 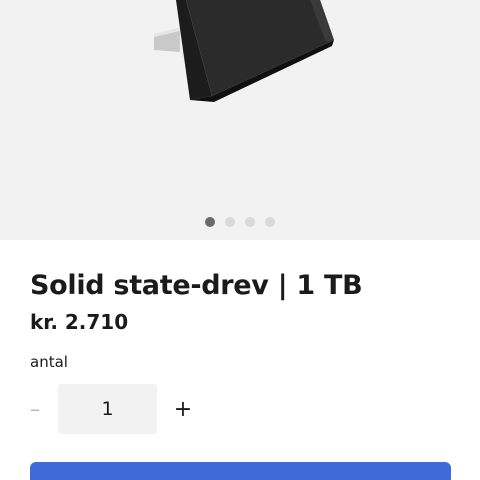 What do you see at coordinates (79, 322) in the screenshot?
I see `product-price: kr. 2.710` at bounding box center [79, 322].